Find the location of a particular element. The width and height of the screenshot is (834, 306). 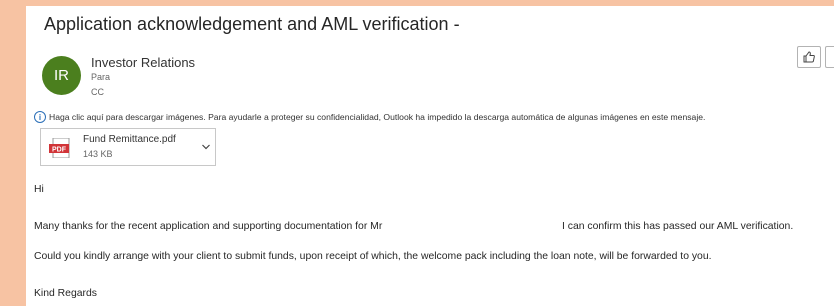

avatar-initials: IR is located at coordinates (61, 75).